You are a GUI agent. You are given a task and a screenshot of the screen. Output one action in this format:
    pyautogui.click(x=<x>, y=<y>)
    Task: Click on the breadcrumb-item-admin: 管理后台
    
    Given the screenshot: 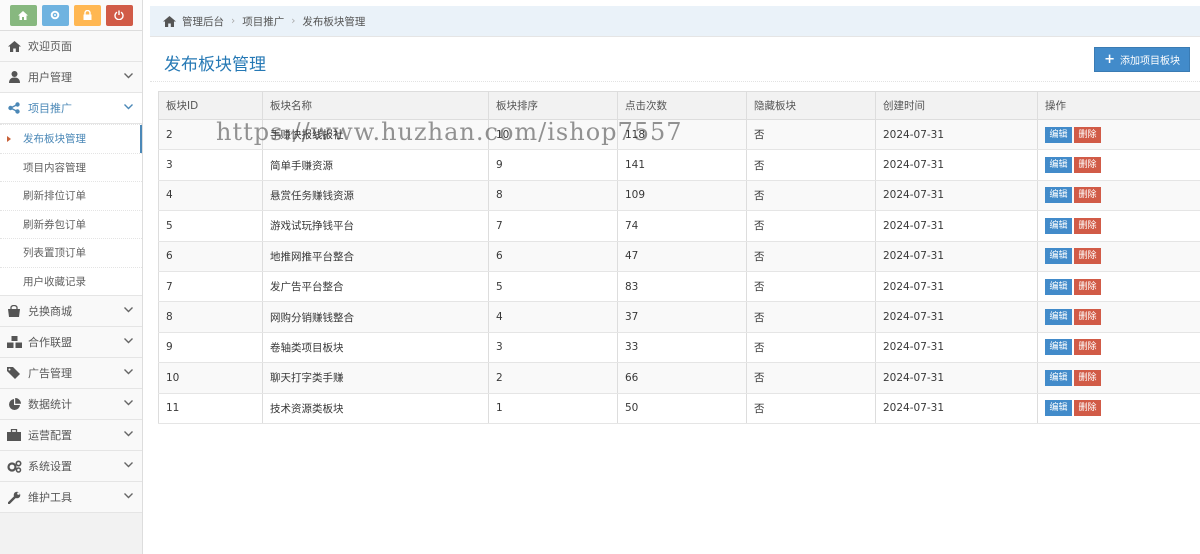 What is the action you would take?
    pyautogui.click(x=203, y=21)
    